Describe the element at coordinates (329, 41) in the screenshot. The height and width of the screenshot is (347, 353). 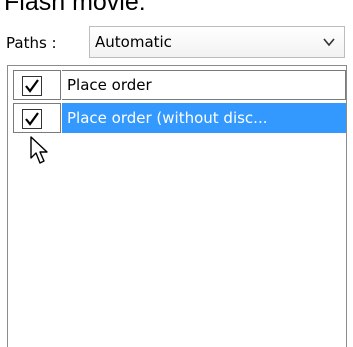
I see `chevron-down-icon` at that location.